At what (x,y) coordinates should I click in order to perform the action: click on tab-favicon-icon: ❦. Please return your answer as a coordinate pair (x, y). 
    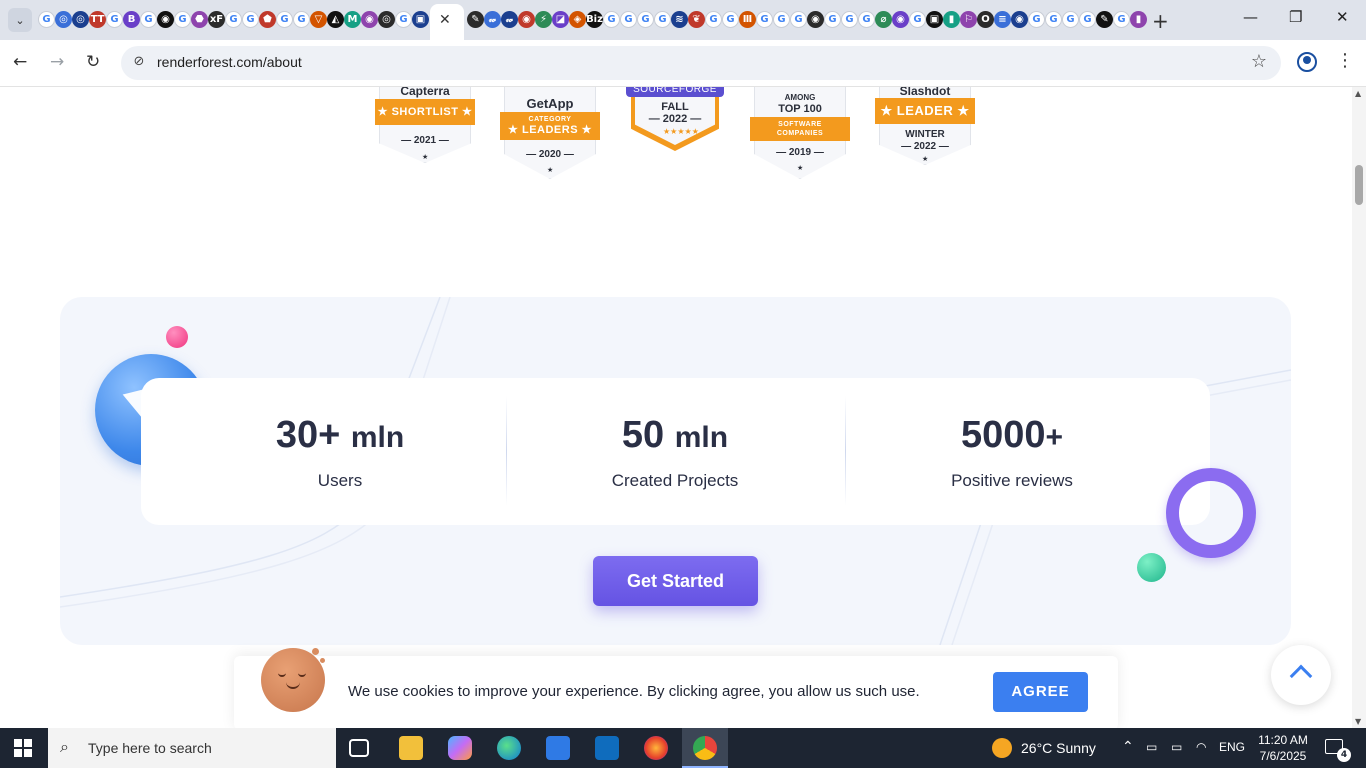
    Looking at the image, I should click on (696, 19).